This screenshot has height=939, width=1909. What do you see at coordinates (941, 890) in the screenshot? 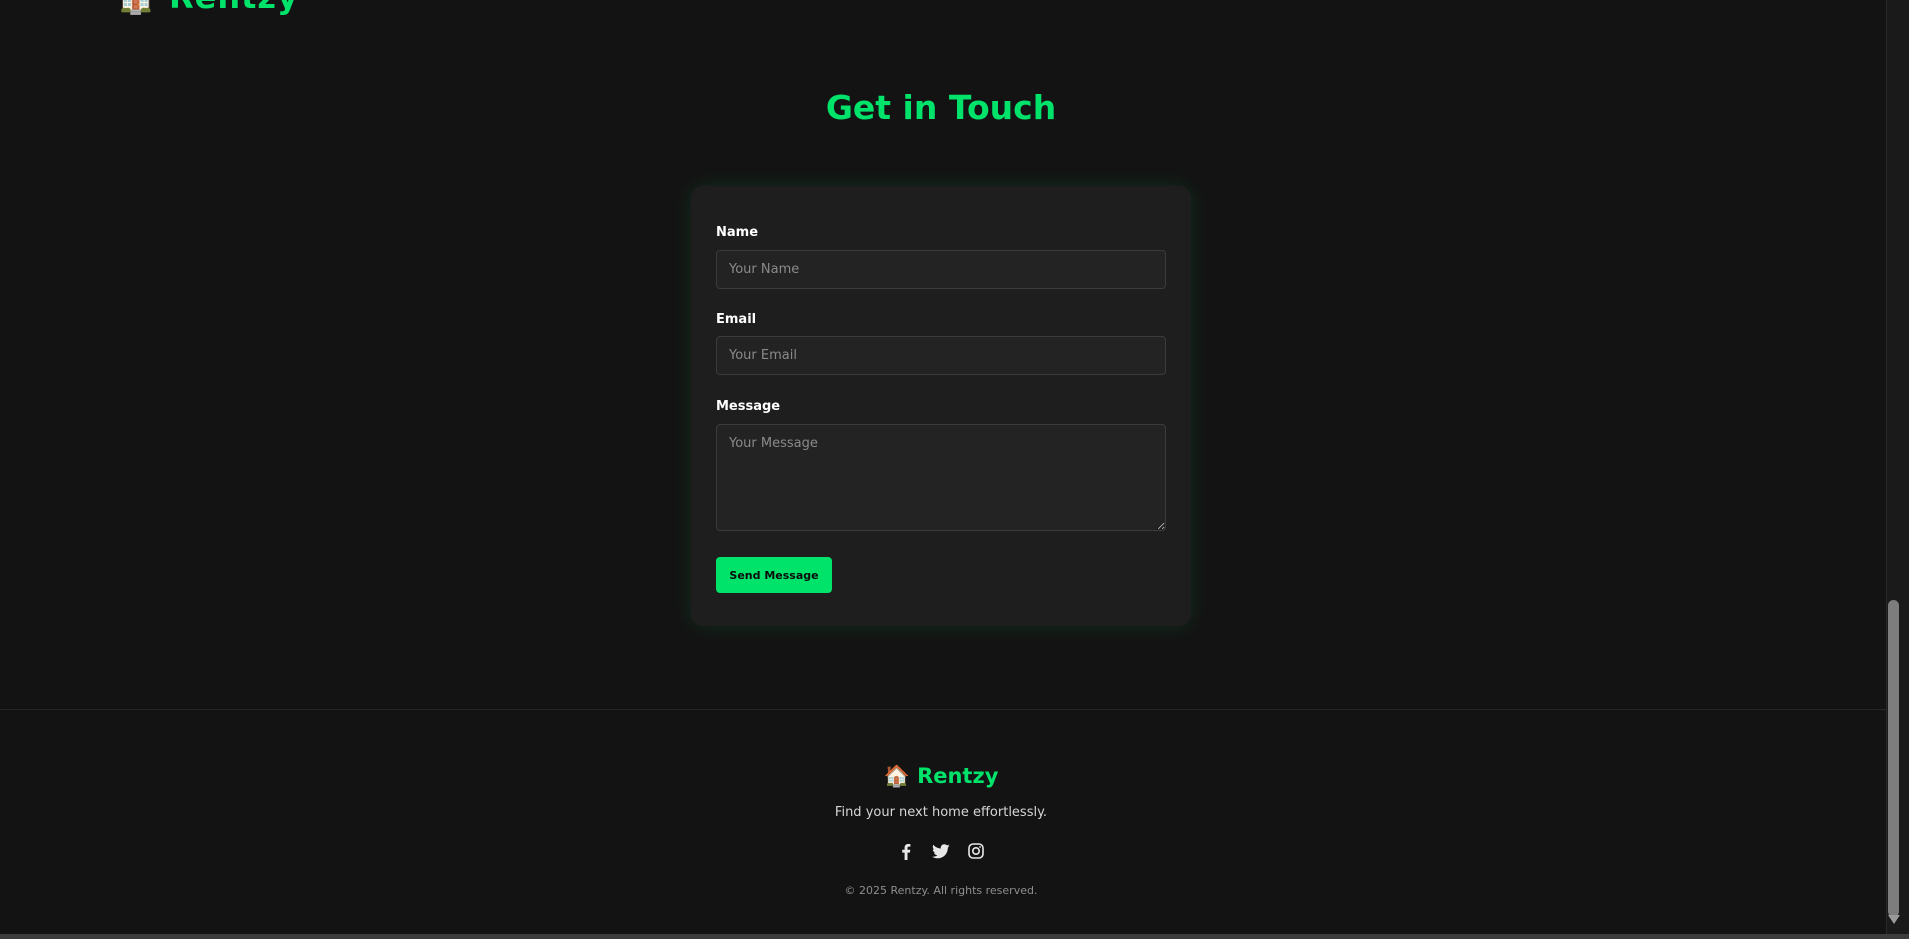
I see `copyright: © 2025 Rentzy. All rights reserved.` at bounding box center [941, 890].